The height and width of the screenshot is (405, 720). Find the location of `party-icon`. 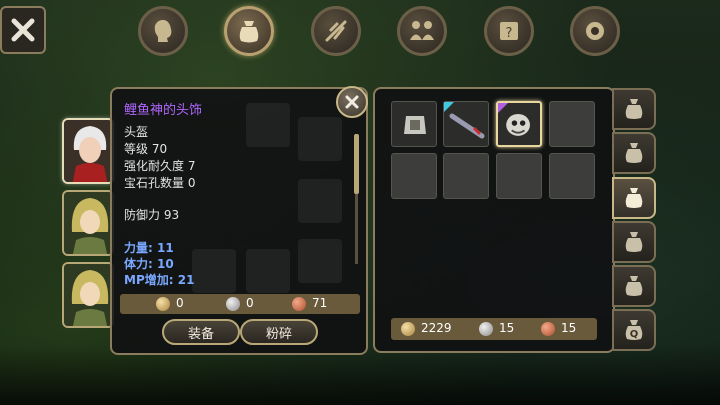

party-icon is located at coordinates (422, 30).